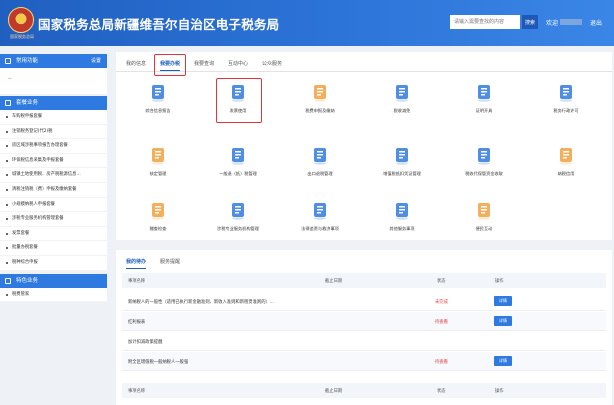  What do you see at coordinates (484, 211) in the screenshot?
I see `interaction-icon` at bounding box center [484, 211].